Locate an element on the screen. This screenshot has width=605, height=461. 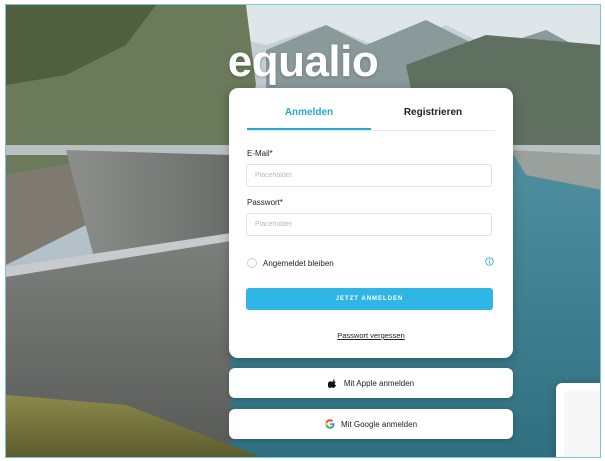
info-icon is located at coordinates (489, 261).